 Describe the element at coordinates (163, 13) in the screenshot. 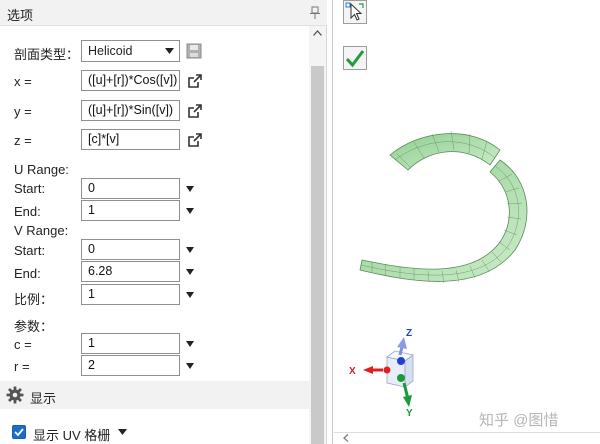

I see `panel-header: 选项` at that location.